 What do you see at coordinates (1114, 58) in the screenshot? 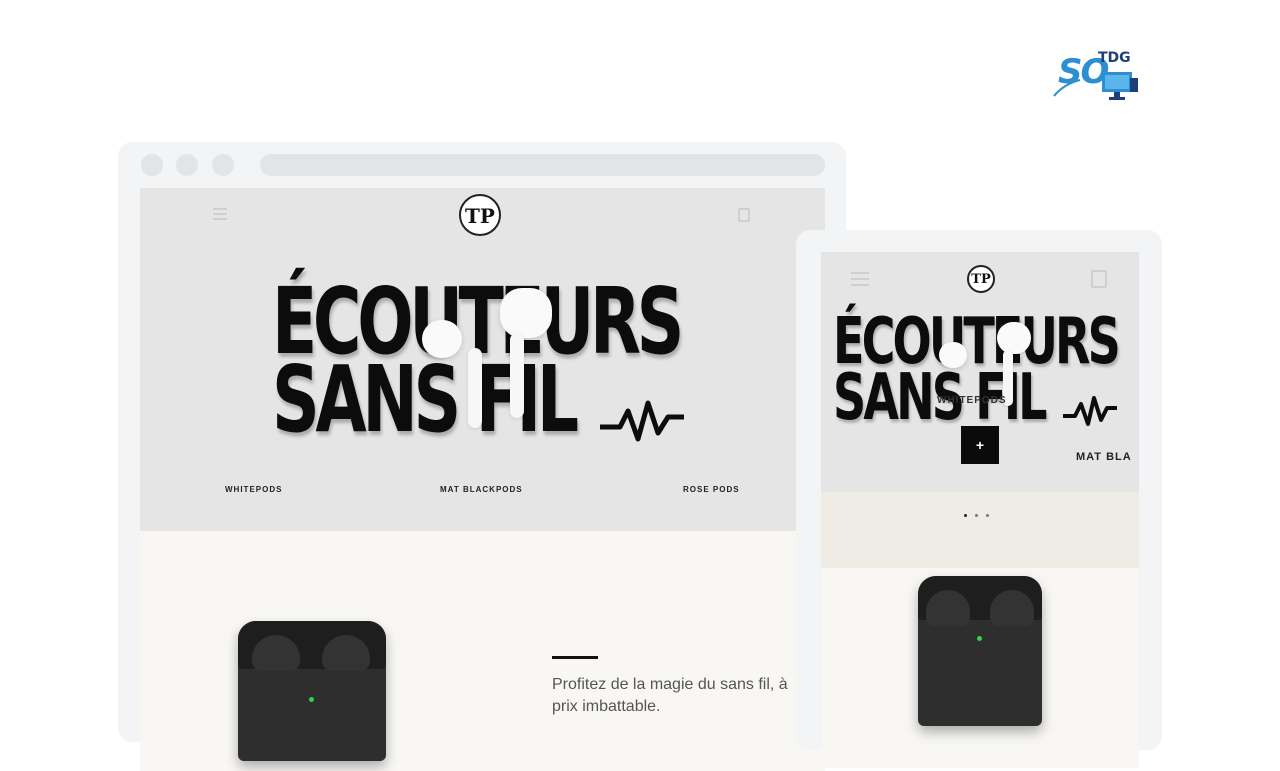
I see `brand-logo-tdg: TDG` at bounding box center [1114, 58].